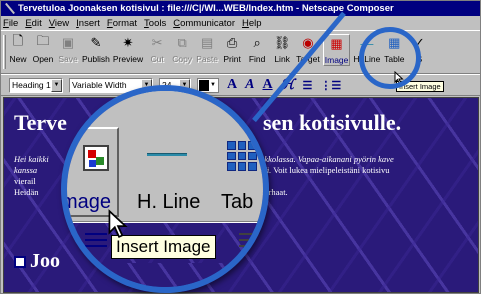 The image size is (481, 294). Describe the element at coordinates (59, 23) in the screenshot. I see `menu-view: View` at that location.